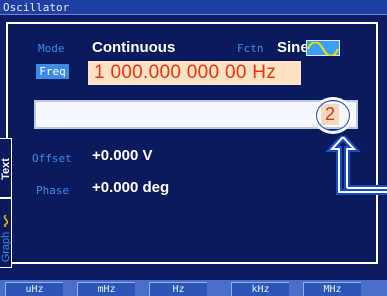  What do you see at coordinates (178, 289) in the screenshot?
I see `softkey-hz: Hz` at bounding box center [178, 289].